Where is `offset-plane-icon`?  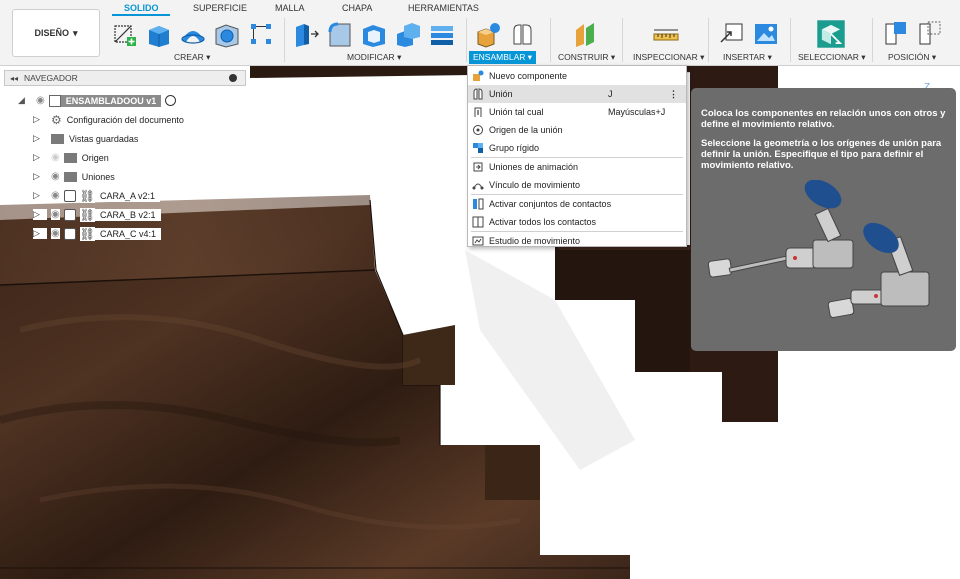 offset-plane-icon is located at coordinates (586, 34).